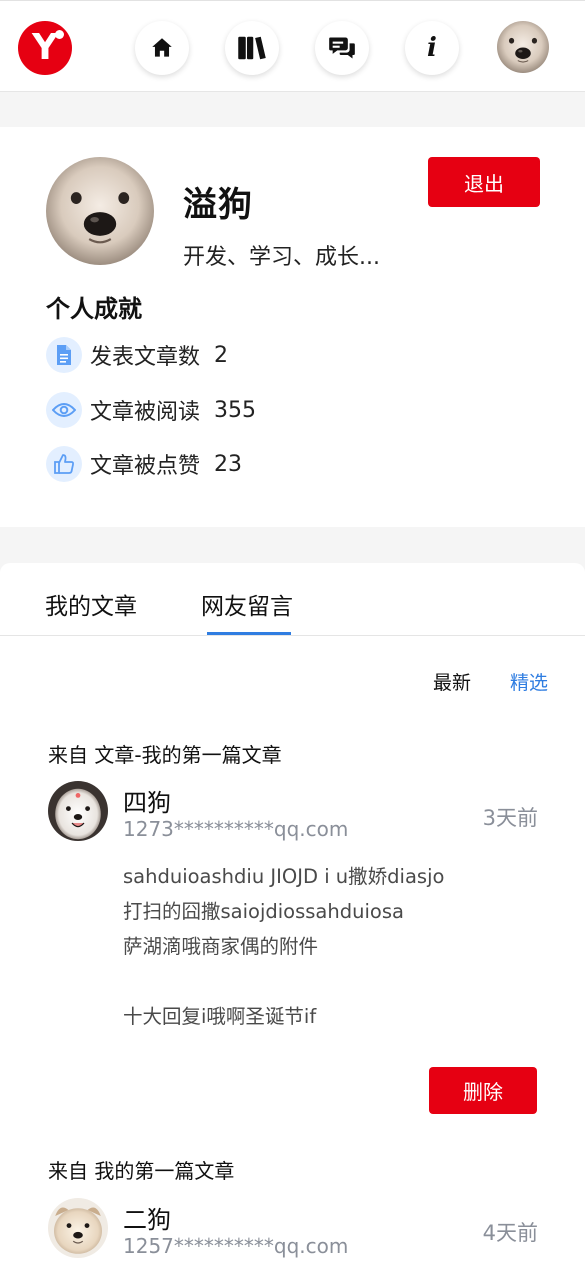 The height and width of the screenshot is (1267, 585). What do you see at coordinates (235, 410) in the screenshot?
I see `stat-value: 355` at bounding box center [235, 410].